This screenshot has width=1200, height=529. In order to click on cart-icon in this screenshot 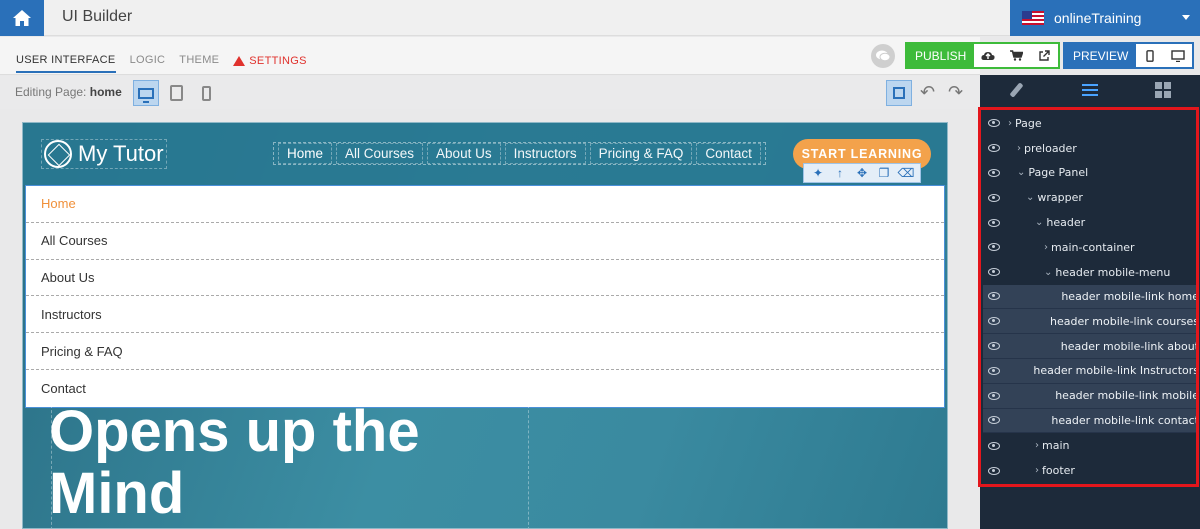, I will do `click(1016, 55)`.